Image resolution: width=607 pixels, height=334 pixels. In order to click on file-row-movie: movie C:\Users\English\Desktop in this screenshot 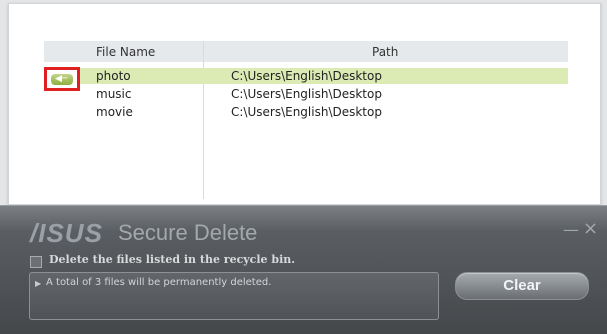, I will do `click(306, 112)`.